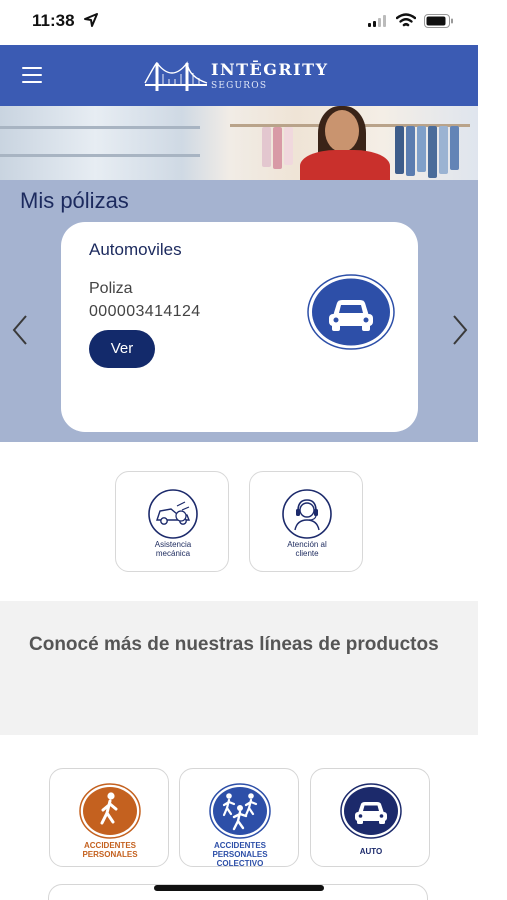 Image resolution: width=507 pixels, height=900 pixels. What do you see at coordinates (406, 20) in the screenshot?
I see `wifi-icon` at bounding box center [406, 20].